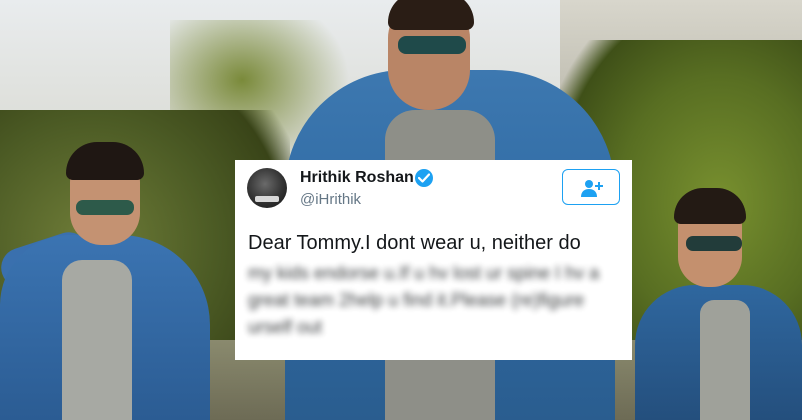 The image size is (802, 420). What do you see at coordinates (330, 199) in the screenshot?
I see `user-handle: @iHrithik` at bounding box center [330, 199].